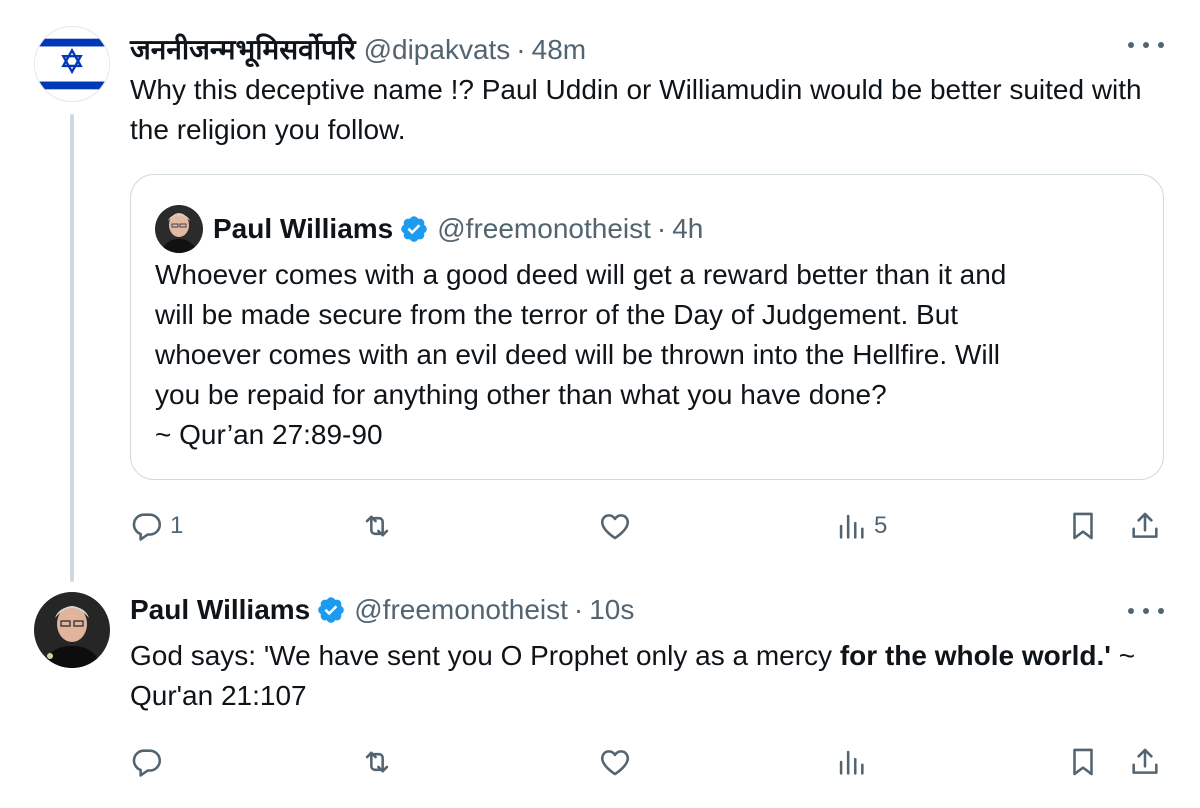 The height and width of the screenshot is (808, 1200). What do you see at coordinates (243, 49) in the screenshot?
I see `display-name: जननीजन्मभूमिसर्वोपरि` at bounding box center [243, 49].